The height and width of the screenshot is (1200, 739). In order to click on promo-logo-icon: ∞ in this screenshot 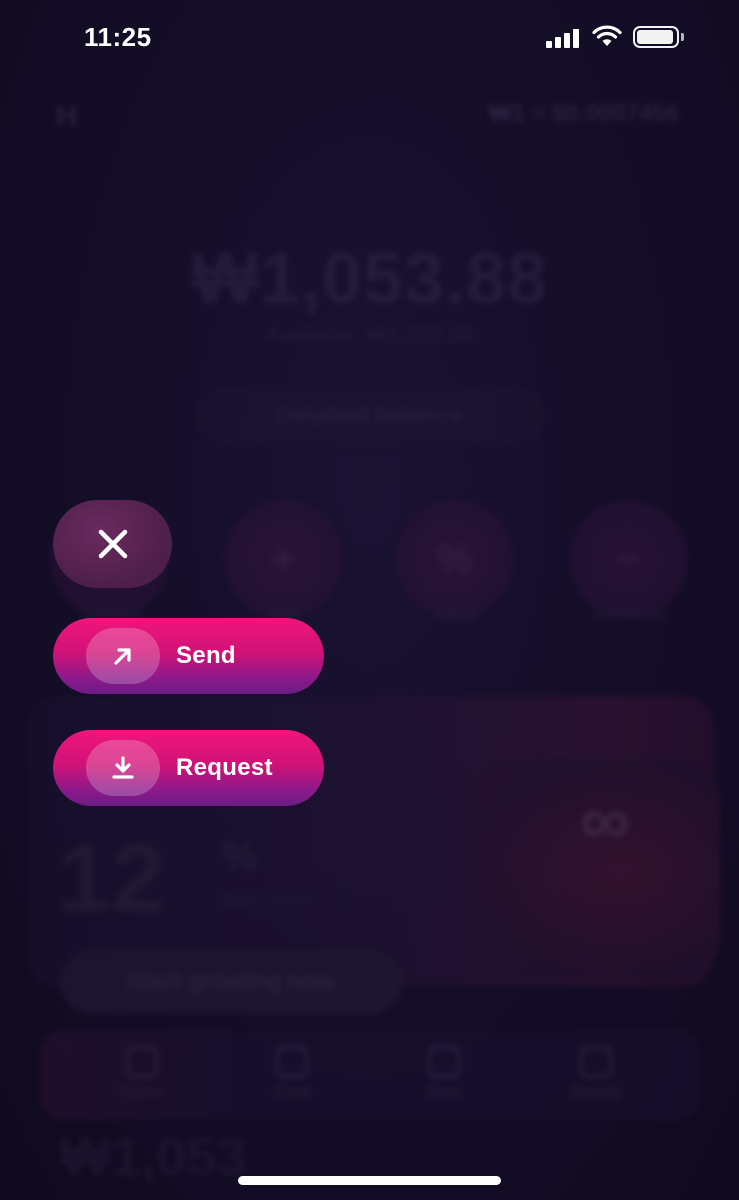, I will do `click(605, 820)`.